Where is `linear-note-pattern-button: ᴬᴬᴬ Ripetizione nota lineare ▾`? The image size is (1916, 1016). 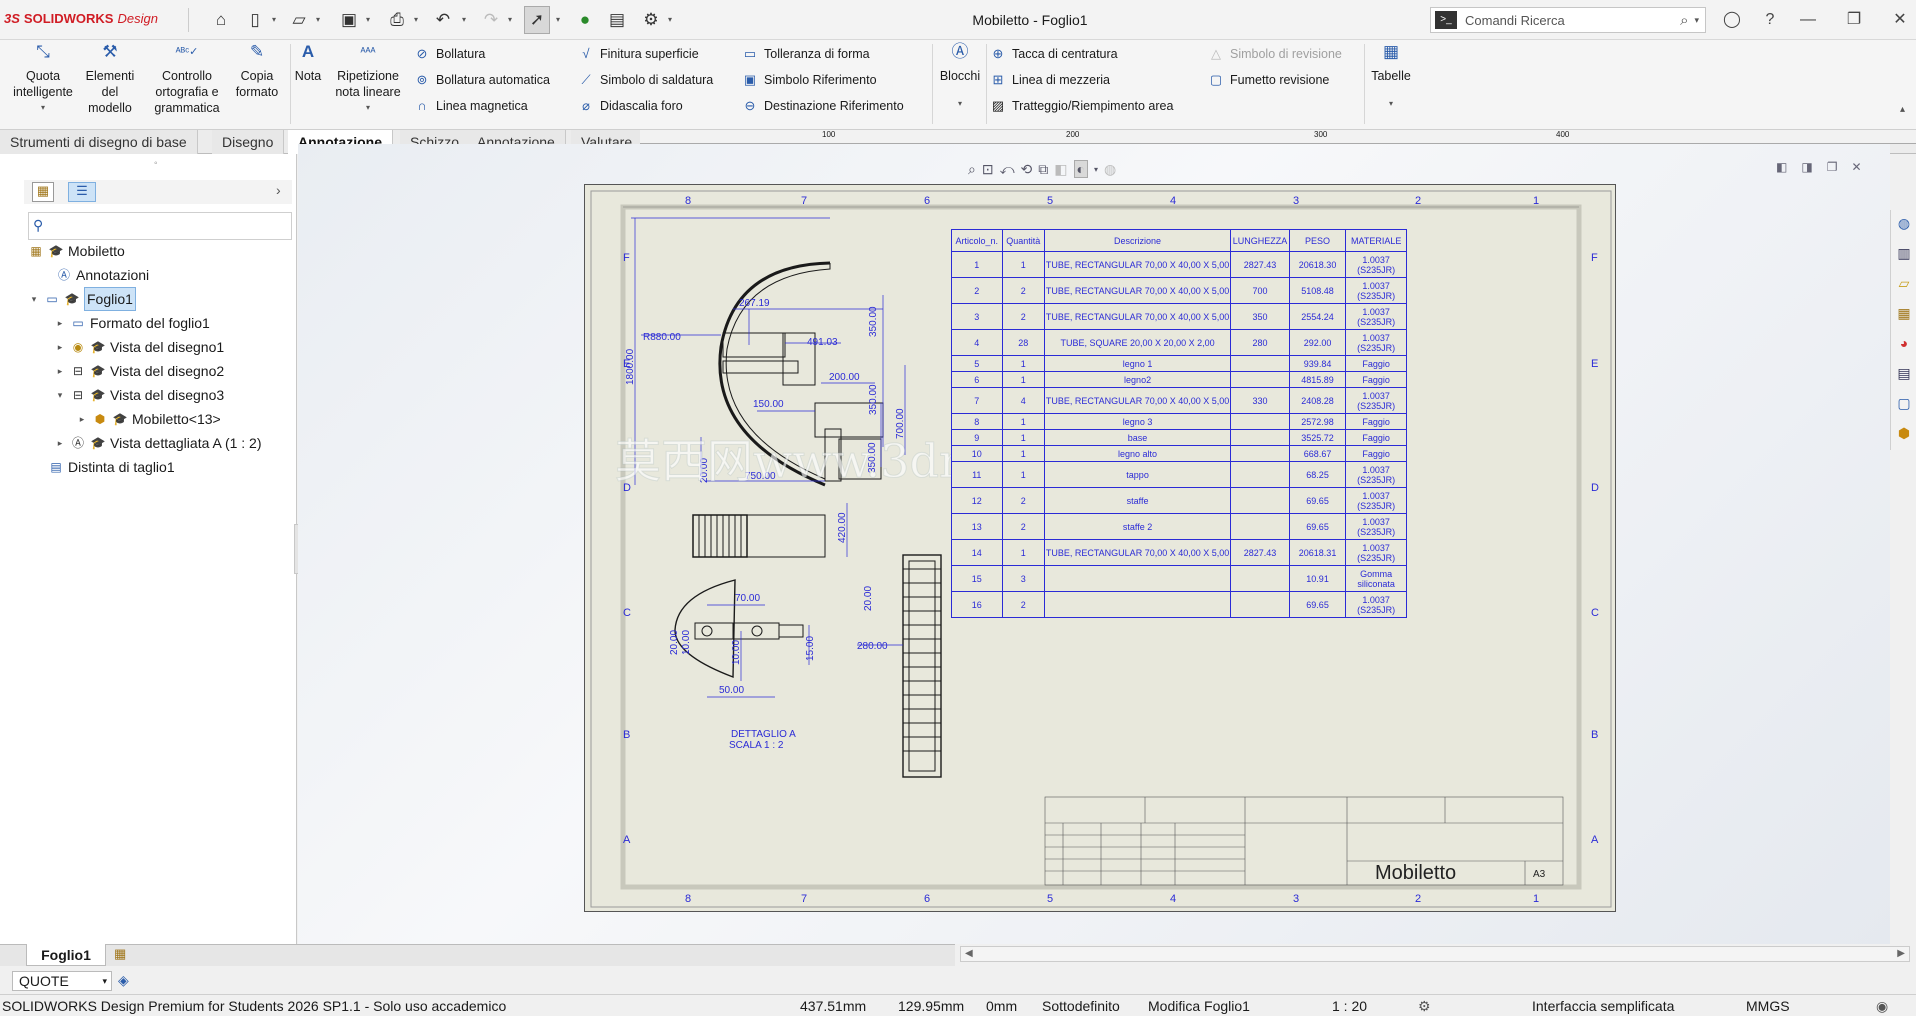
linear-note-pattern-button: ᴬᴬᴬ Ripetizione nota lineare ▾ is located at coordinates (368, 80).